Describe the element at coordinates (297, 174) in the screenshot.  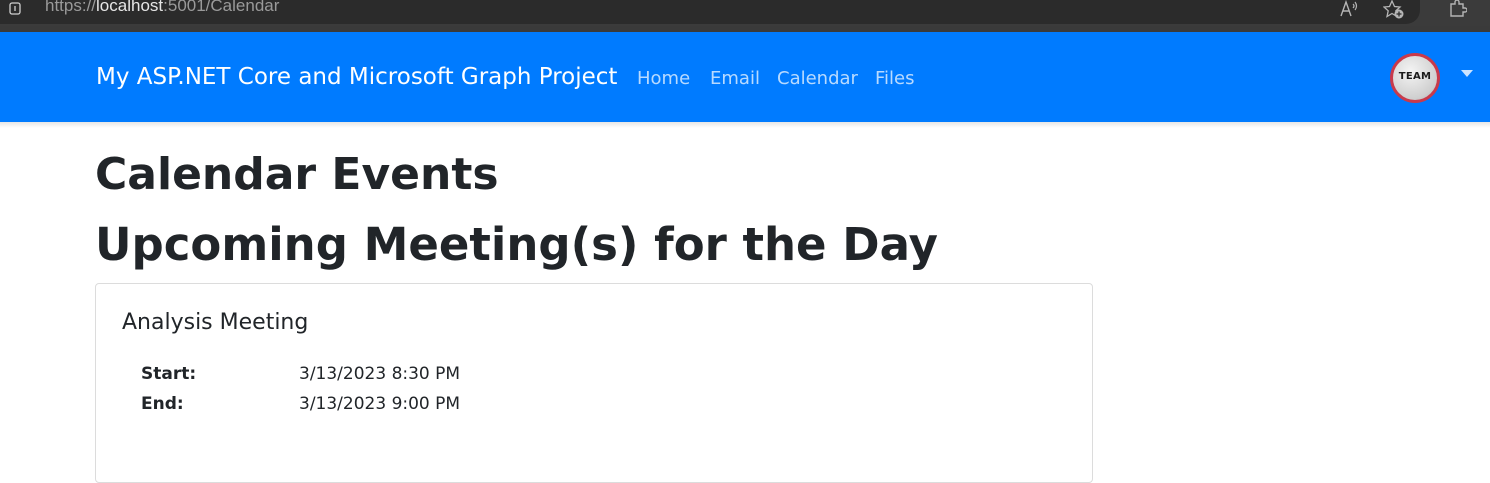
I see `page-title: Calendar Events` at that location.